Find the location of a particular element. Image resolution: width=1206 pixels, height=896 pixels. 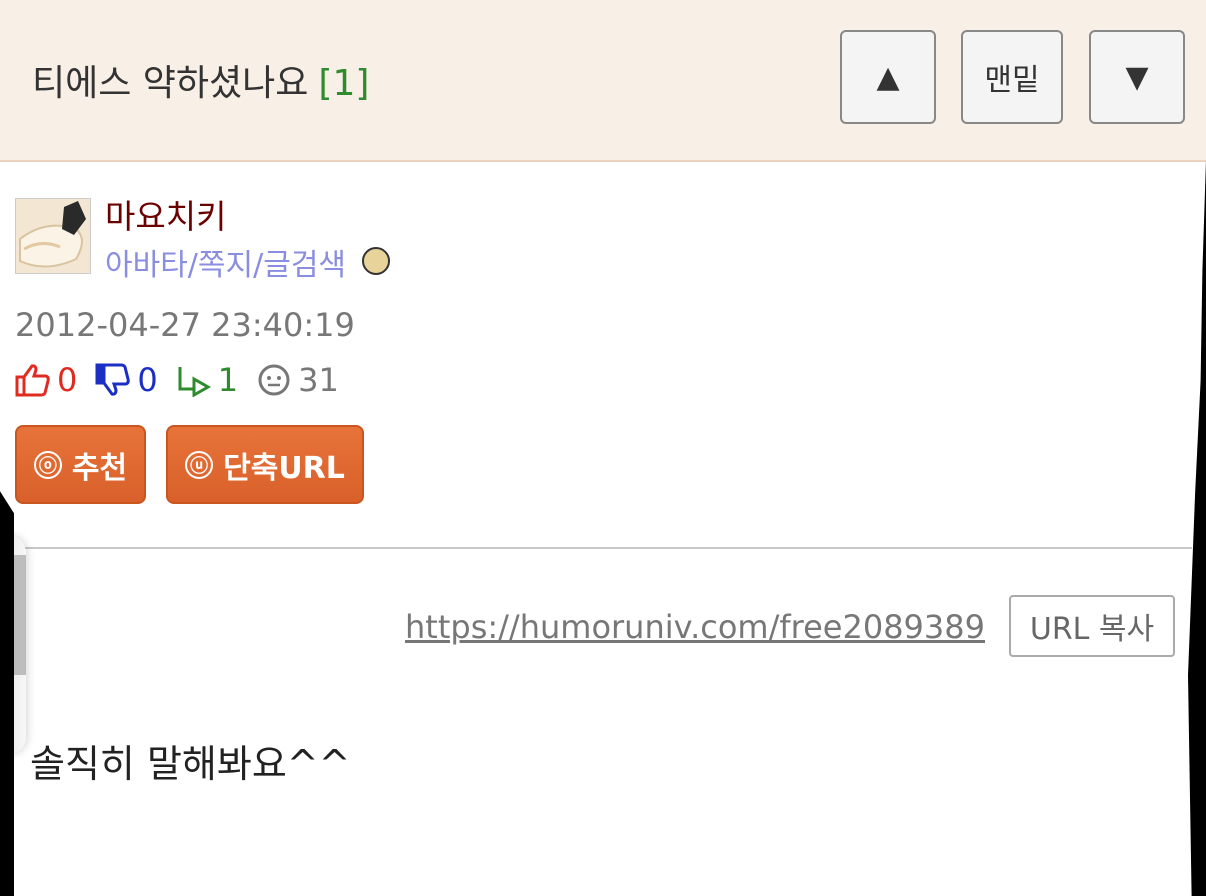

arrow-down-icon: ▼ is located at coordinates (1137, 77).